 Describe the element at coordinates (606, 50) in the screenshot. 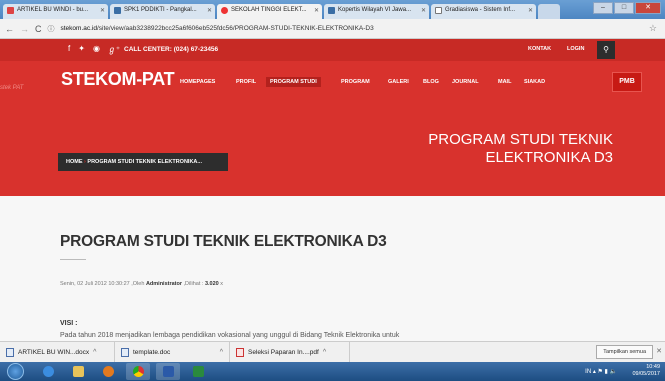

I see `search-icon: ⚲` at that location.